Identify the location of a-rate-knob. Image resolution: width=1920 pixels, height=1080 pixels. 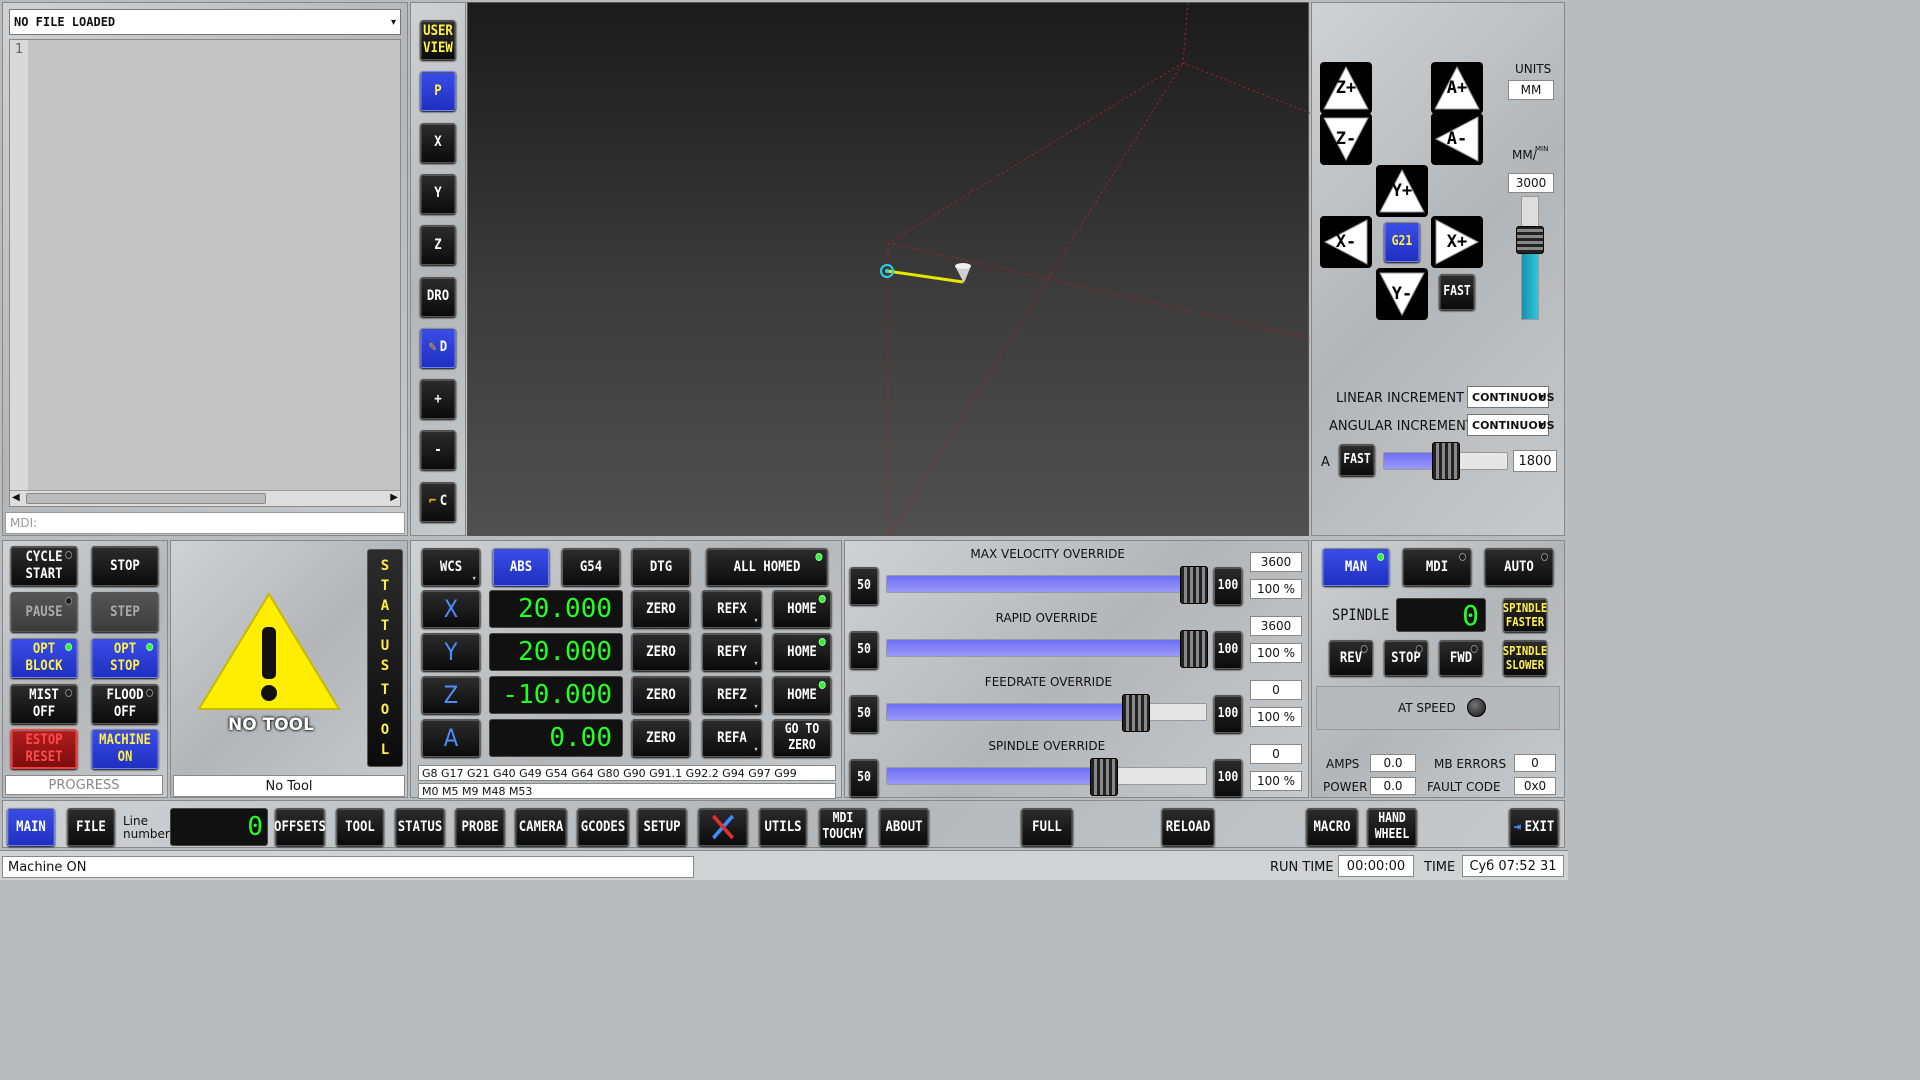
(1445, 461).